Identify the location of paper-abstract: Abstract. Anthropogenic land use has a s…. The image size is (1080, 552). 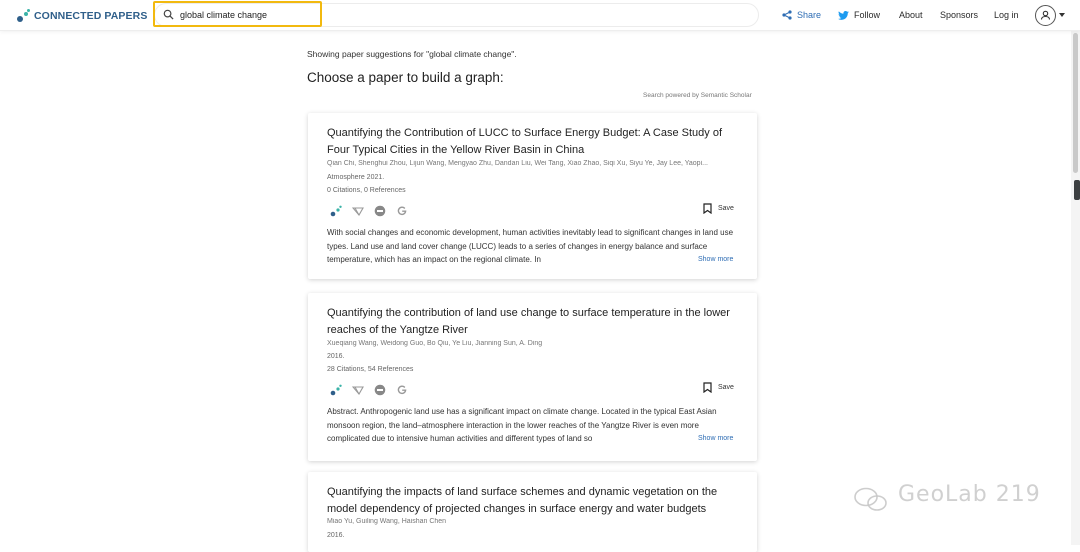
(533, 425).